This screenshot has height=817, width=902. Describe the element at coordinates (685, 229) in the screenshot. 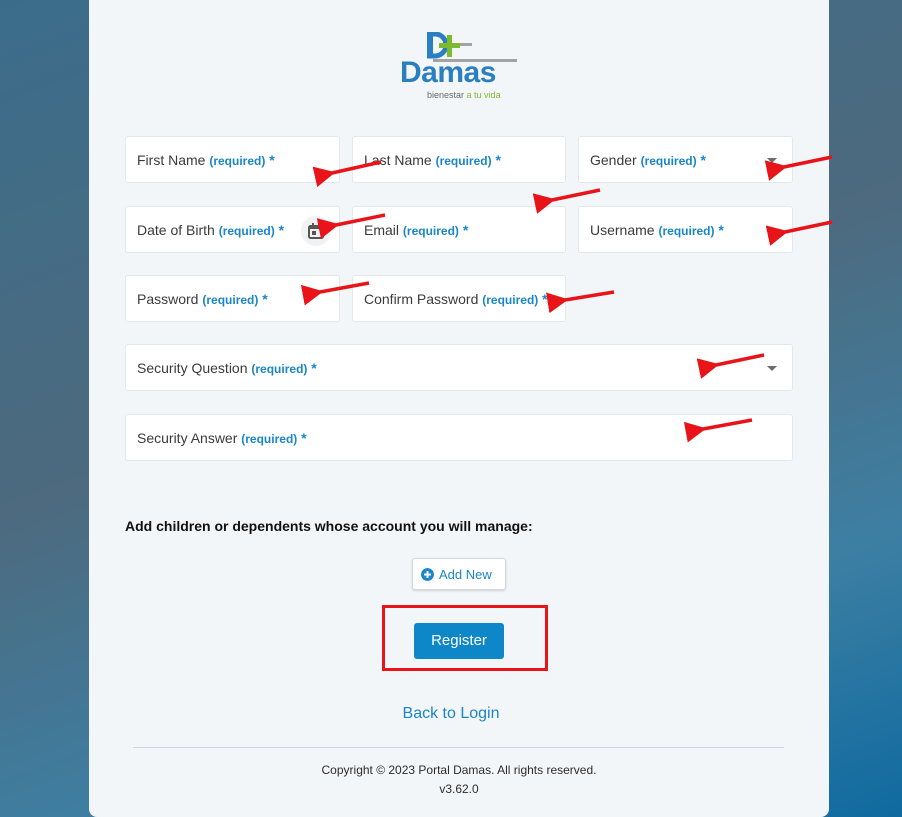

I see `username-field: Username (required) *` at that location.